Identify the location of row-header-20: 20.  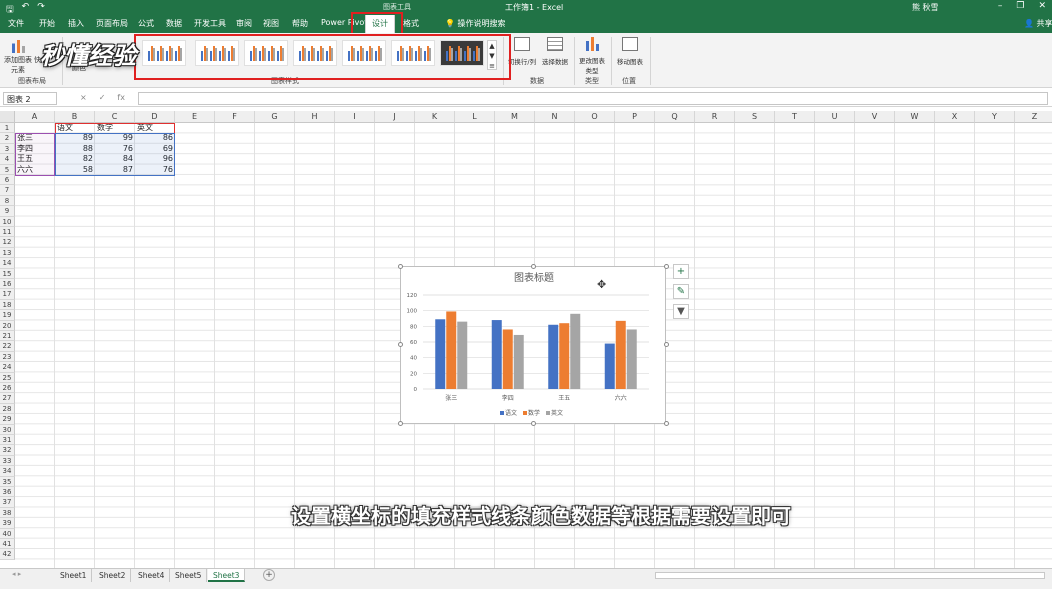
(7, 325).